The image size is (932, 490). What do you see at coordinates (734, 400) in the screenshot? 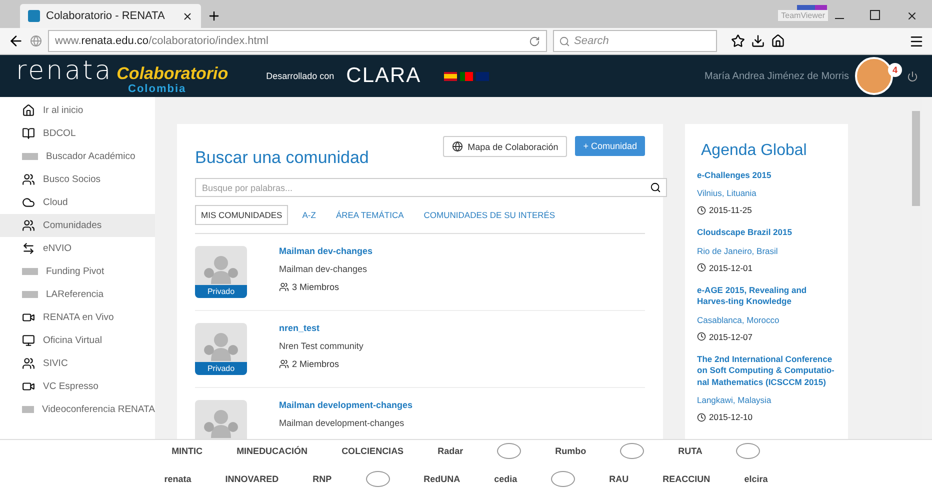
I see `event-place: Langkawi, Malaysia` at bounding box center [734, 400].